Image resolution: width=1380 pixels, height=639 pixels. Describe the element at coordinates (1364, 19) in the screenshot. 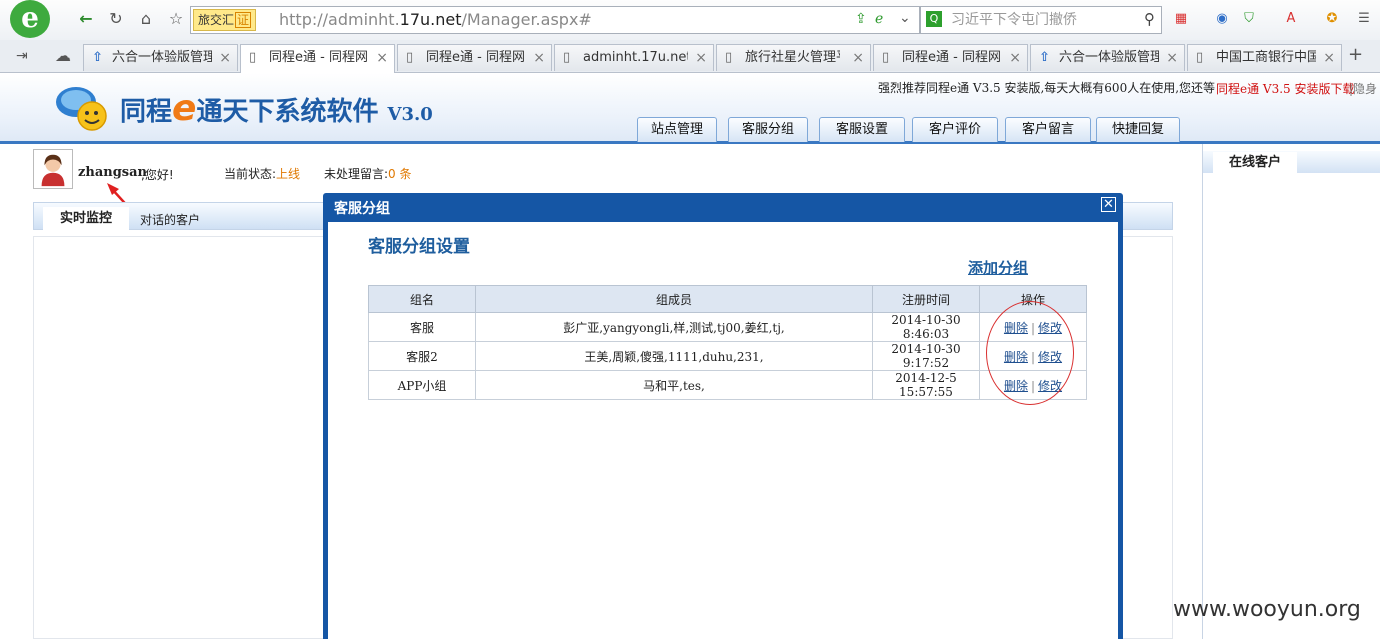

I see `menu-icon: ☰` at that location.